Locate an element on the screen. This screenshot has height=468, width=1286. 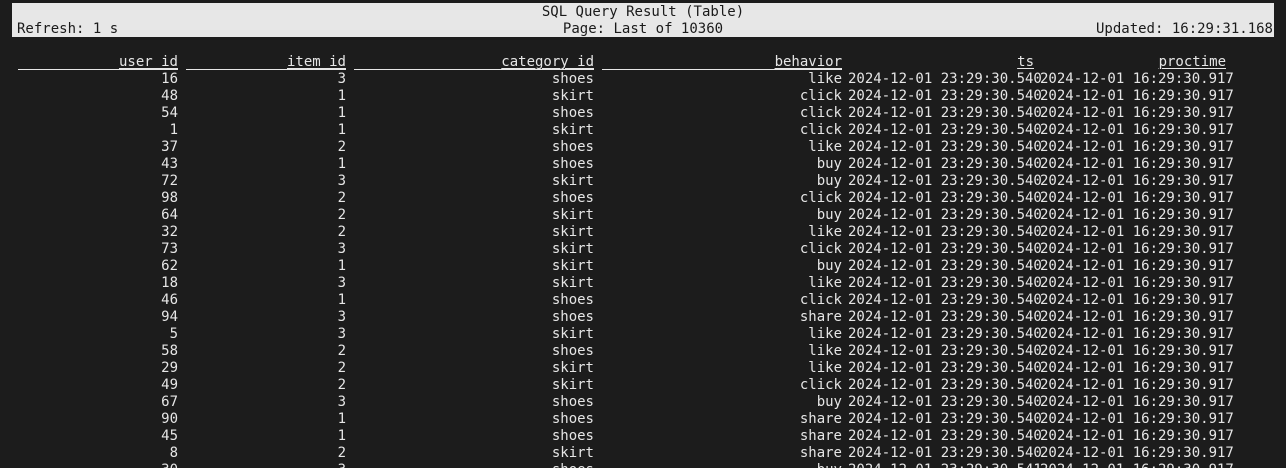
user-id-cell: 98 is located at coordinates (169, 198).